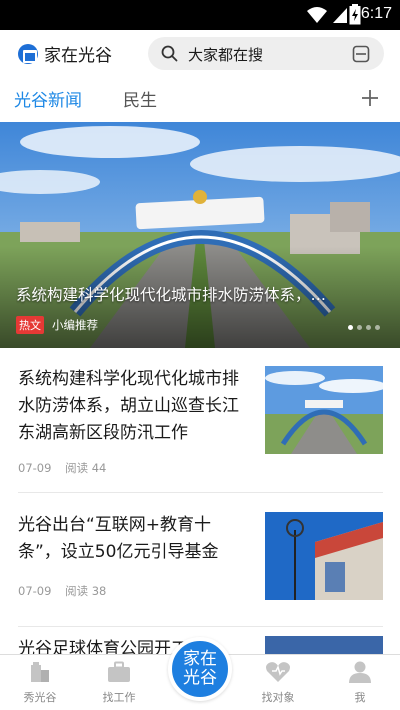 The height and width of the screenshot is (710, 400). What do you see at coordinates (360, 672) in the screenshot?
I see `person-icon` at bounding box center [360, 672].